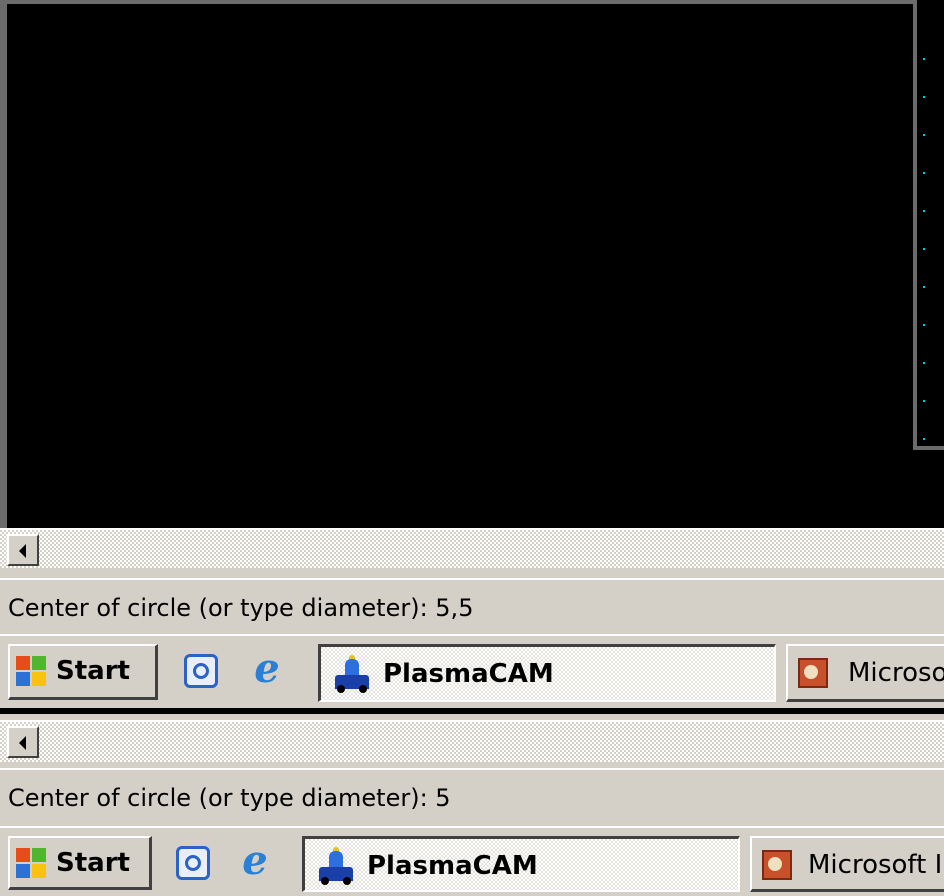 The image size is (944, 896). I want to click on command-line: Center of circle (or type diameter): 5,5, so click(472, 605).